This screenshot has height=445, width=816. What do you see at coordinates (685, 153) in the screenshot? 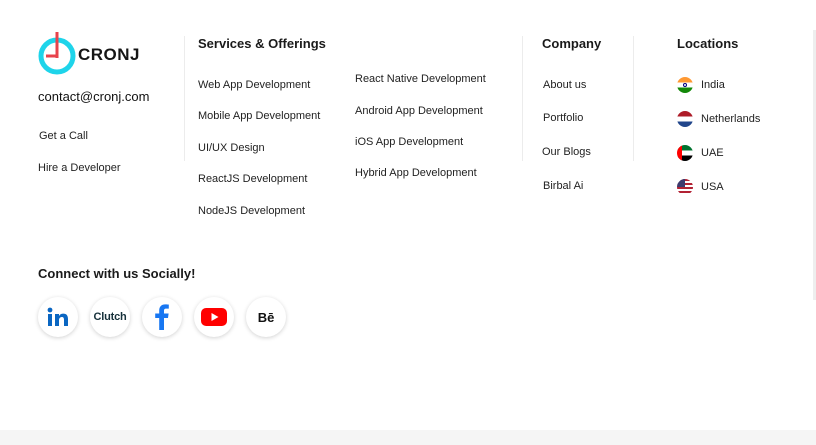
I see `uae-flag-icon` at bounding box center [685, 153].